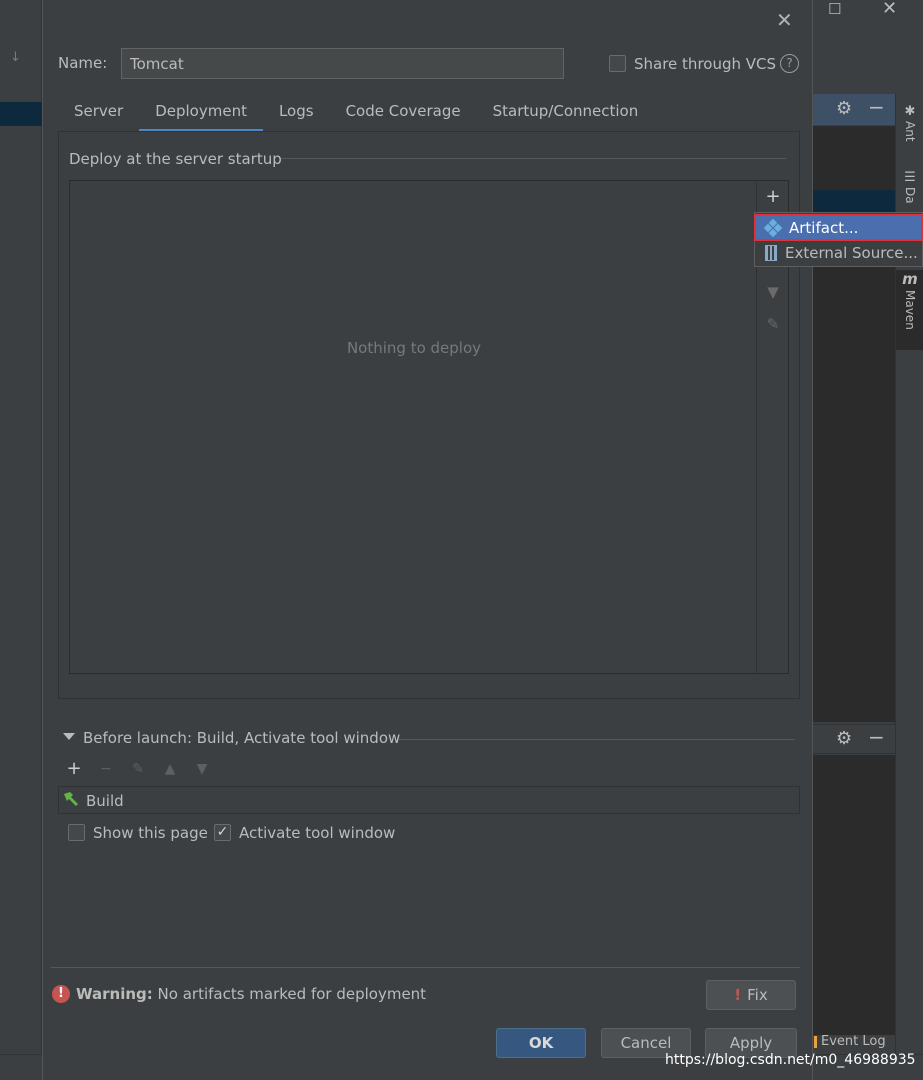 The width and height of the screenshot is (923, 1080). I want to click on empty-list-text: Nothing to deploy, so click(414, 348).